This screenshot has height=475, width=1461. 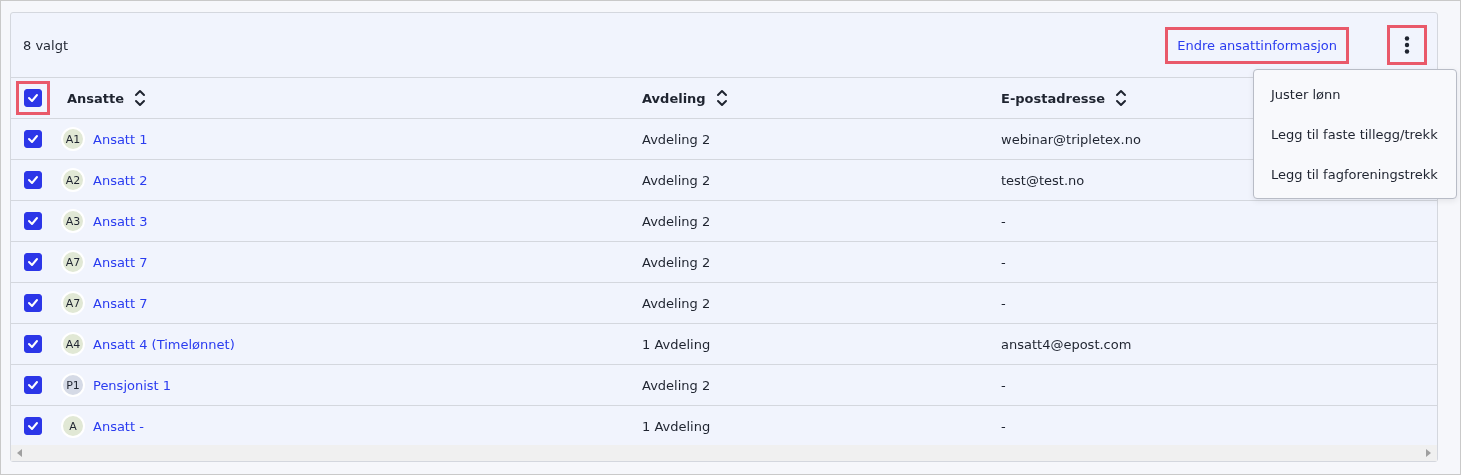 What do you see at coordinates (1257, 45) in the screenshot?
I see `edit-link: Endre ansattinformasjon` at bounding box center [1257, 45].